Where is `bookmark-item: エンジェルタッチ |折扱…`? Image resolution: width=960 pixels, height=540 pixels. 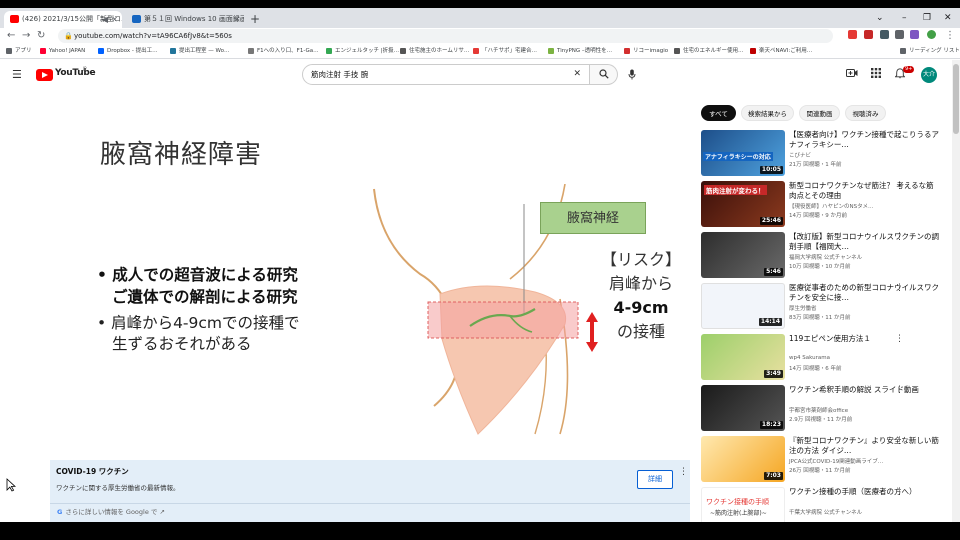 bookmark-item: エンジェルタッチ |折扱… is located at coordinates (362, 51).